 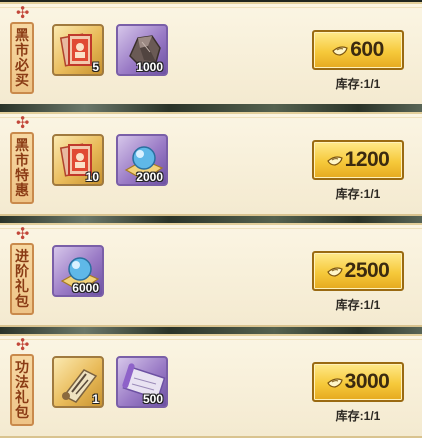 I want to click on item-slot: 500, so click(x=142, y=382).